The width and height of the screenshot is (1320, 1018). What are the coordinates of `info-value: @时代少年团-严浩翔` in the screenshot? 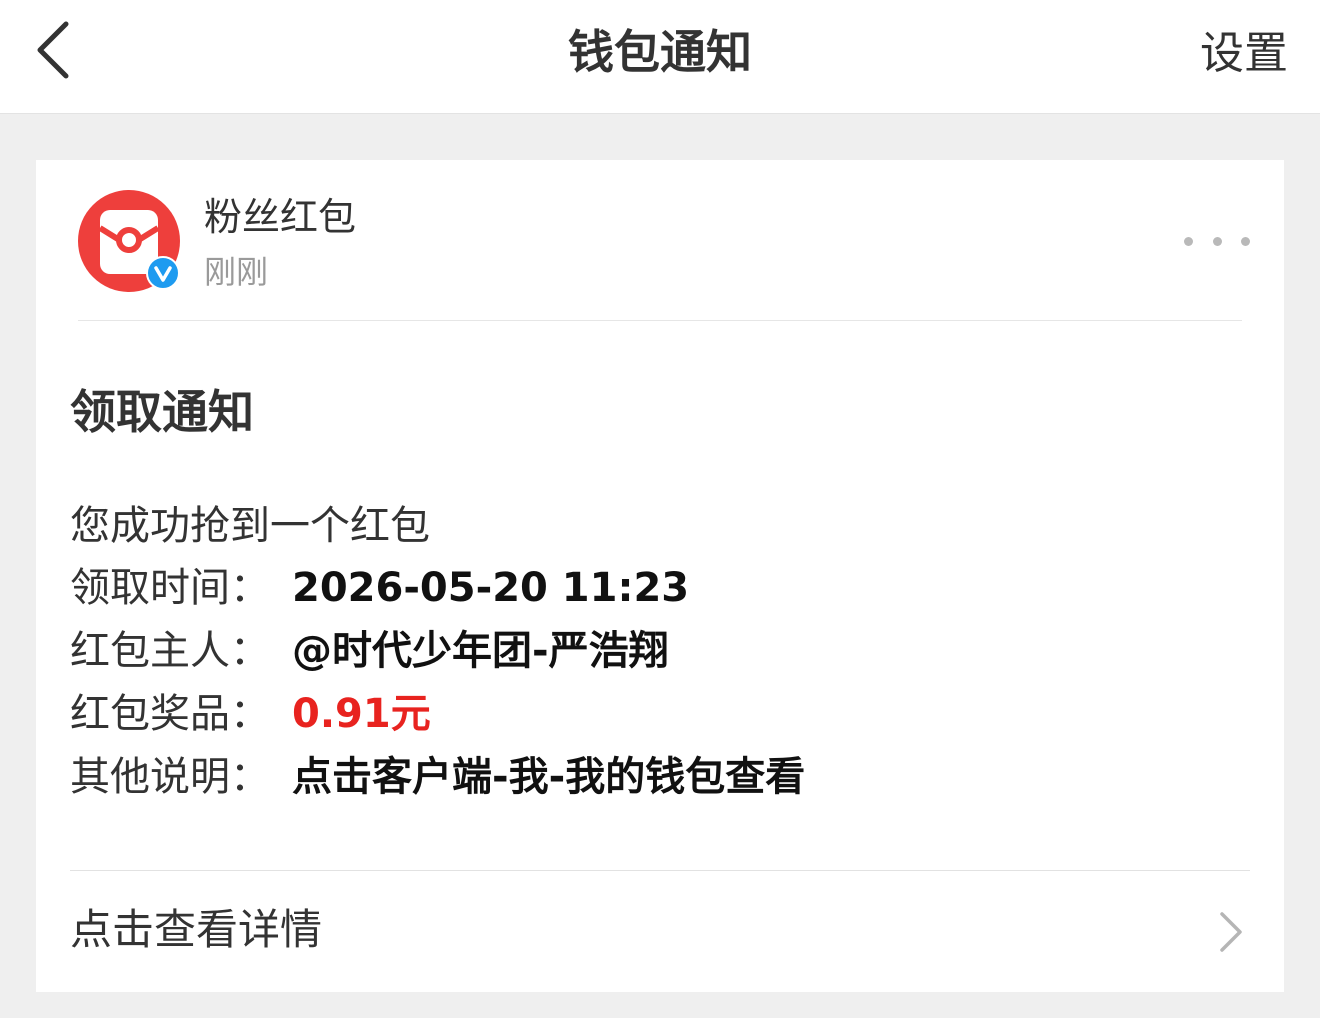 It's located at (480, 651).